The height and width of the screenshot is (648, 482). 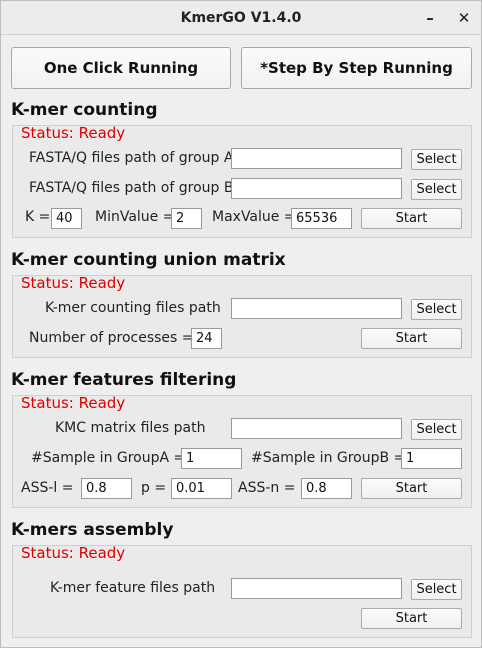 What do you see at coordinates (321, 218) in the screenshot?
I see `max-value-input: 65536` at bounding box center [321, 218].